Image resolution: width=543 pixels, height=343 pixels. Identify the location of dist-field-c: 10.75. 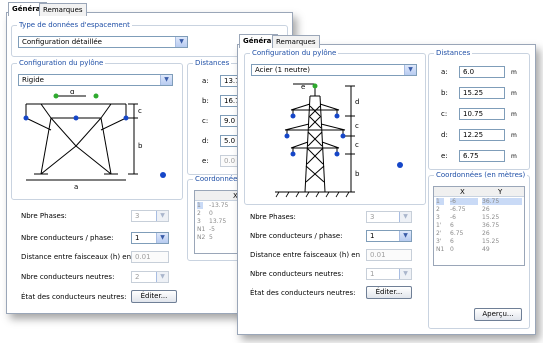
(482, 114).